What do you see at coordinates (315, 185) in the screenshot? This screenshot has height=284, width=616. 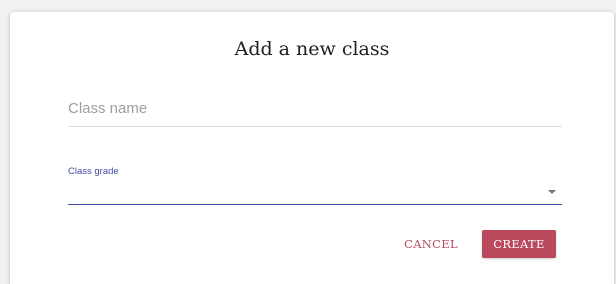 I see `class-grade-select: Class grade` at bounding box center [315, 185].